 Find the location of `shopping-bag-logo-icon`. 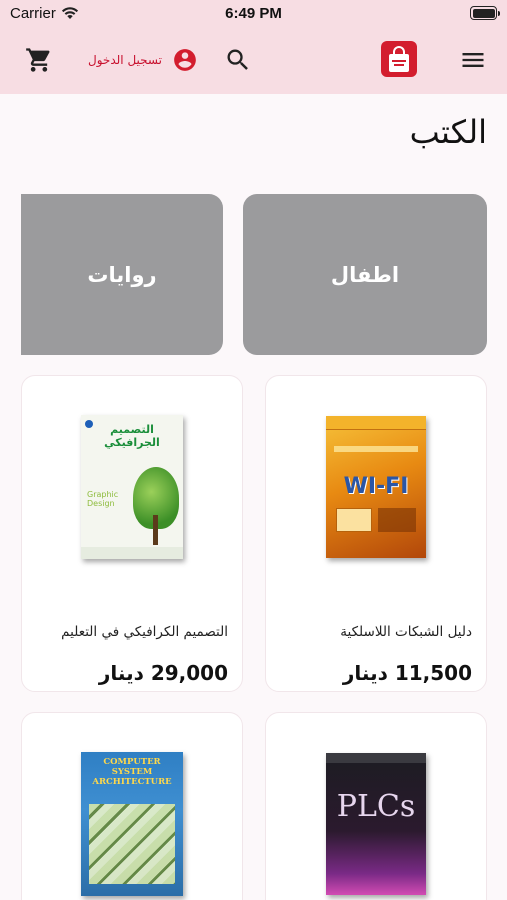

shopping-bag-logo-icon is located at coordinates (399, 59).